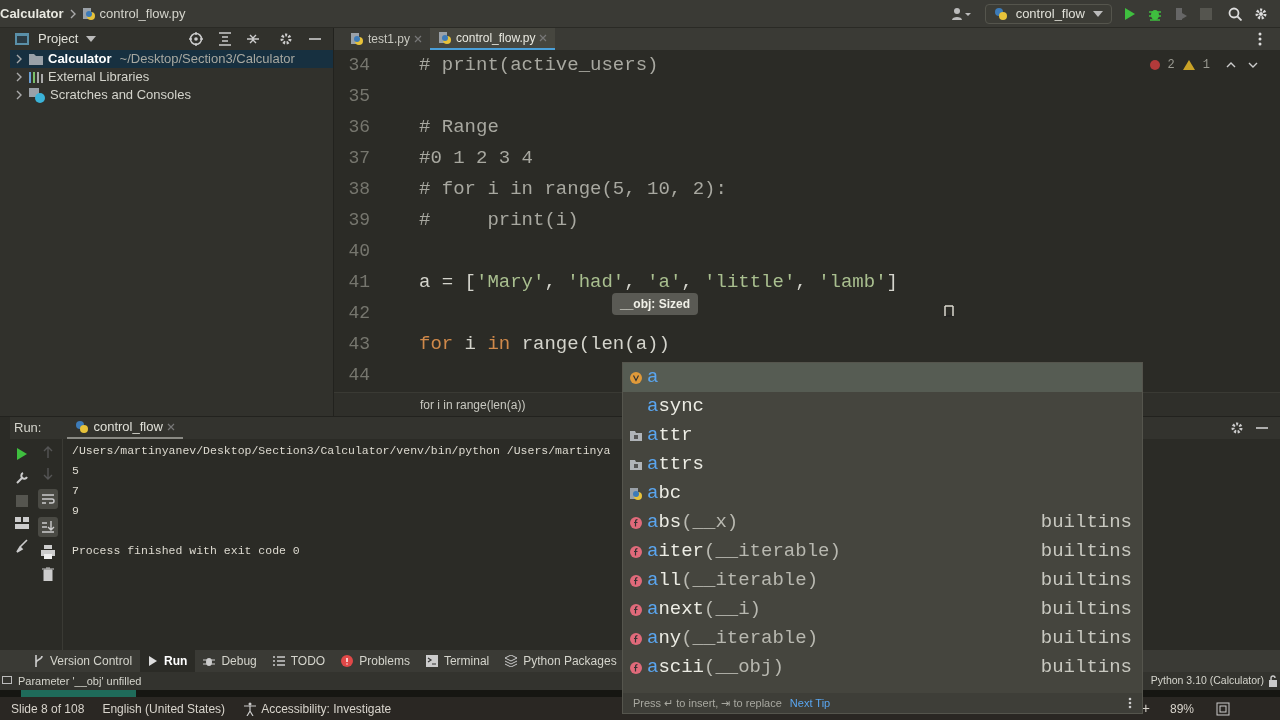 This screenshot has width=1280, height=720. Describe the element at coordinates (1206, 65) in the screenshot. I see `warning-count: 1` at that location.